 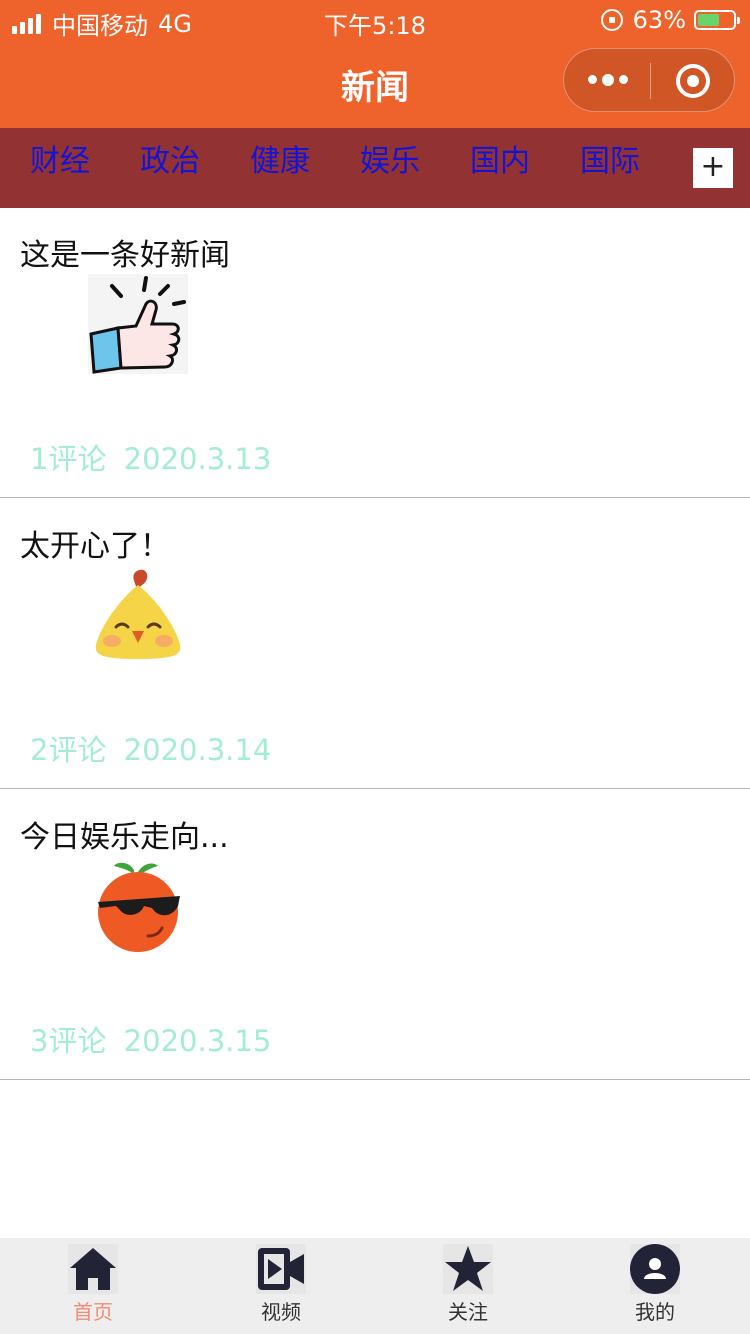 What do you see at coordinates (713, 168) in the screenshot?
I see `add-category-button: +` at bounding box center [713, 168].